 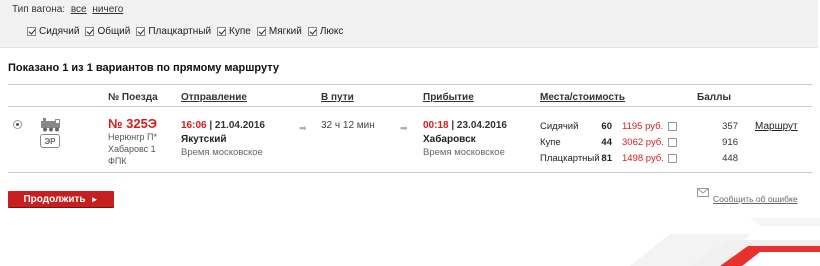 I want to click on train-route-from: Нерюнгр П*, so click(x=132, y=137).